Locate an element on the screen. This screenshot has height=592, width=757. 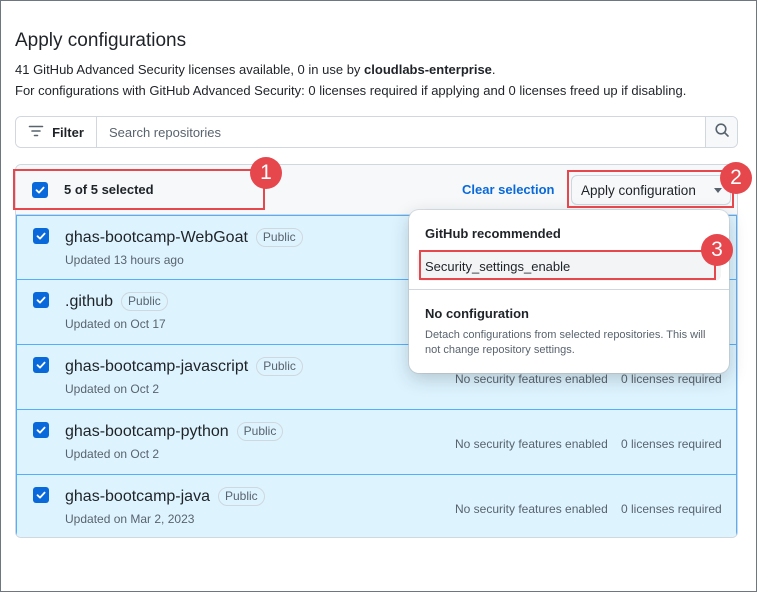
repo-updated: Updated 13 hours ago is located at coordinates (124, 260).